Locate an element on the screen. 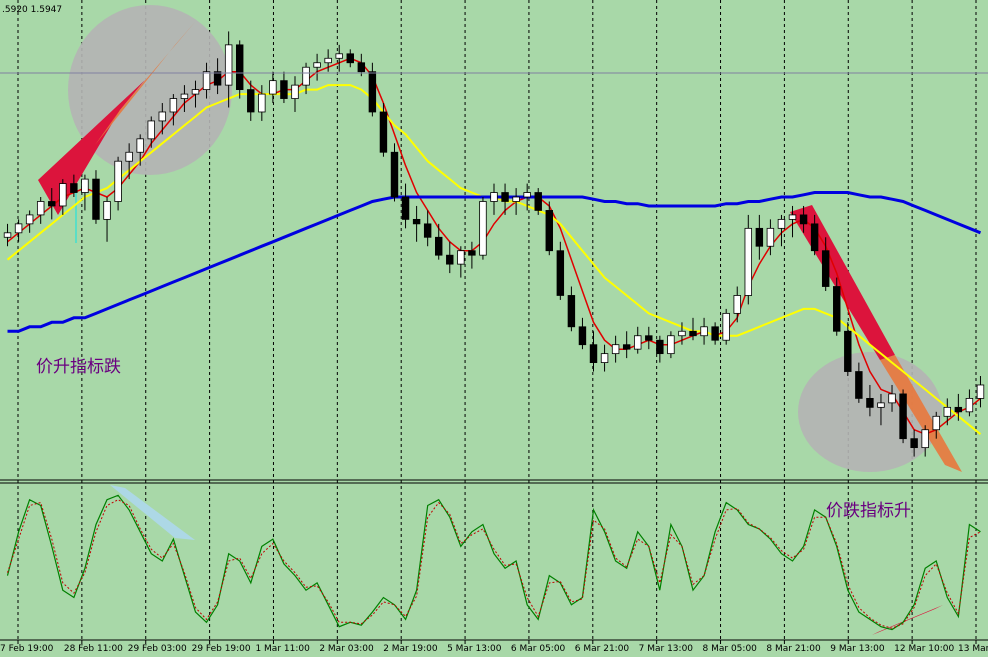  x-tick-label: 28 Feb 11:00 is located at coordinates (93, 648).